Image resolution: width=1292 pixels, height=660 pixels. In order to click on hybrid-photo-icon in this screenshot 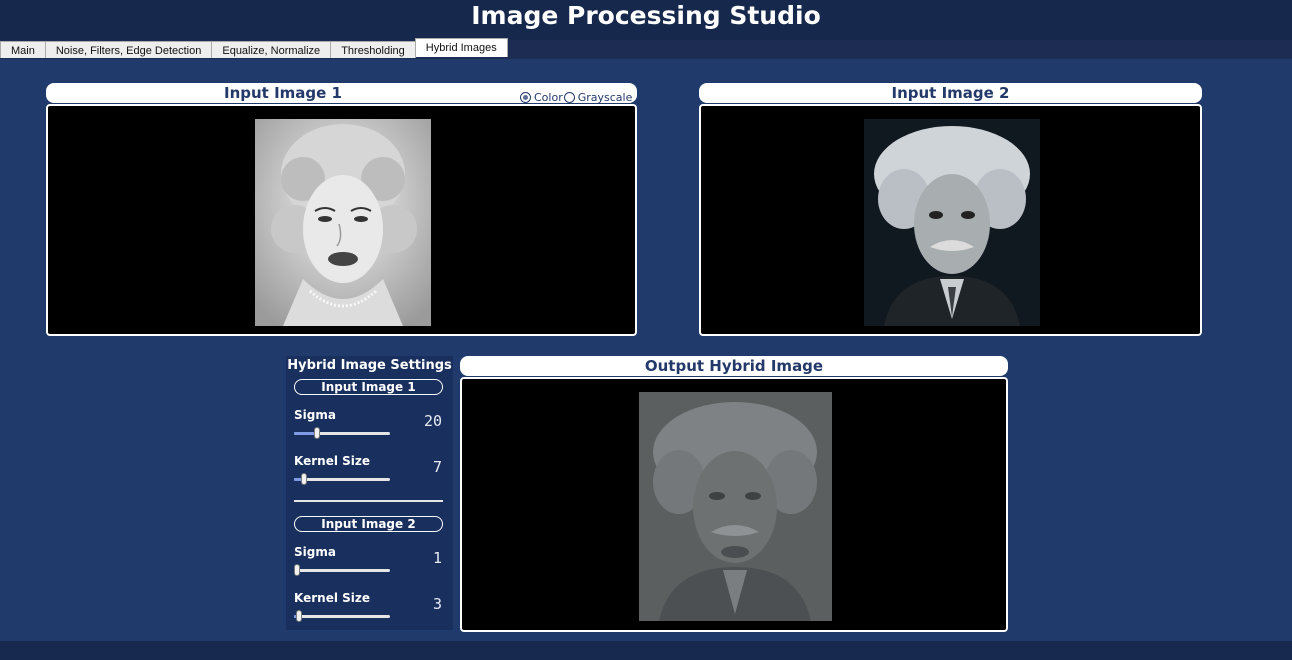, I will do `click(735, 506)`.